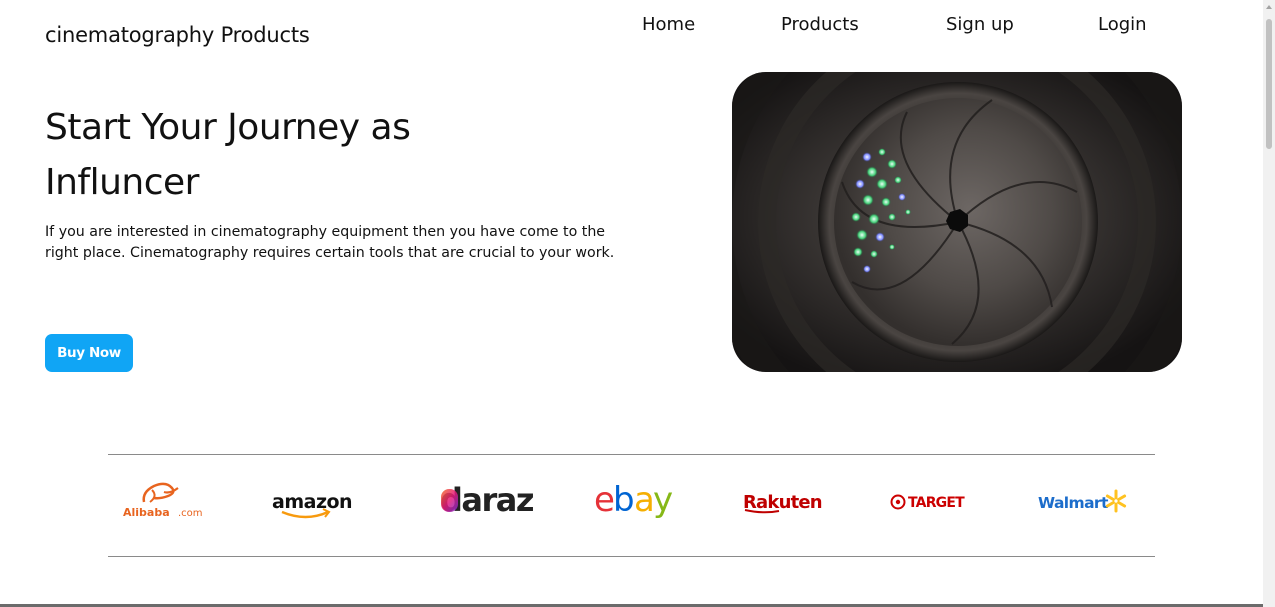 This screenshot has height=607, width=1275. Describe the element at coordinates (228, 127) in the screenshot. I see `hero-title-line-1: Start Your Journey as` at that location.